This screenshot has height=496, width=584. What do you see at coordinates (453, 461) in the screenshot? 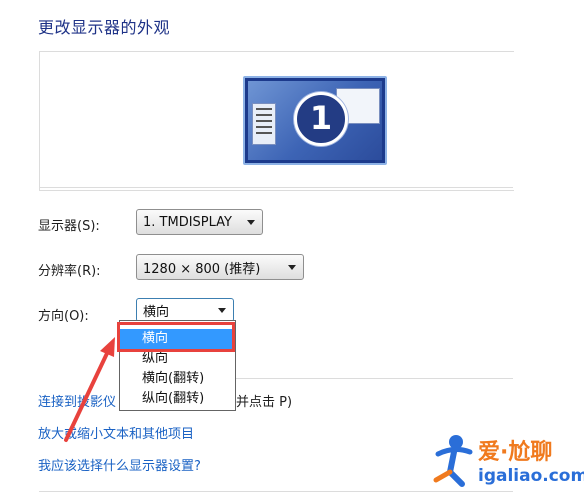
I see `watermark-logo-icon` at bounding box center [453, 461].